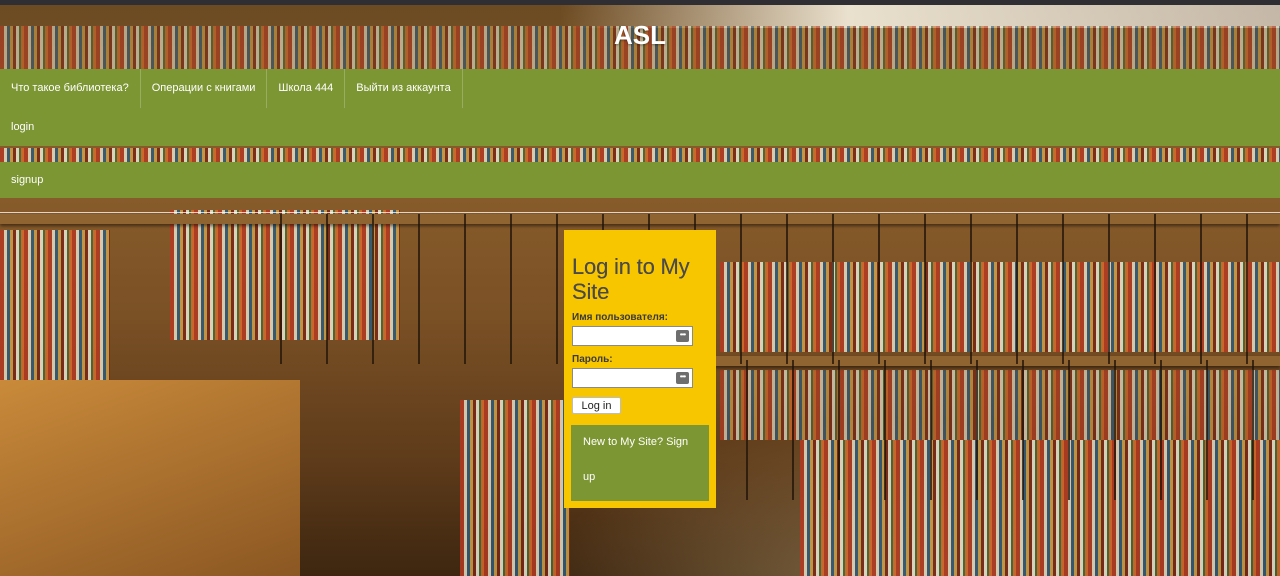  Describe the element at coordinates (204, 88) in the screenshot. I see `nav-item-book-operations: Операции с книгами` at that location.